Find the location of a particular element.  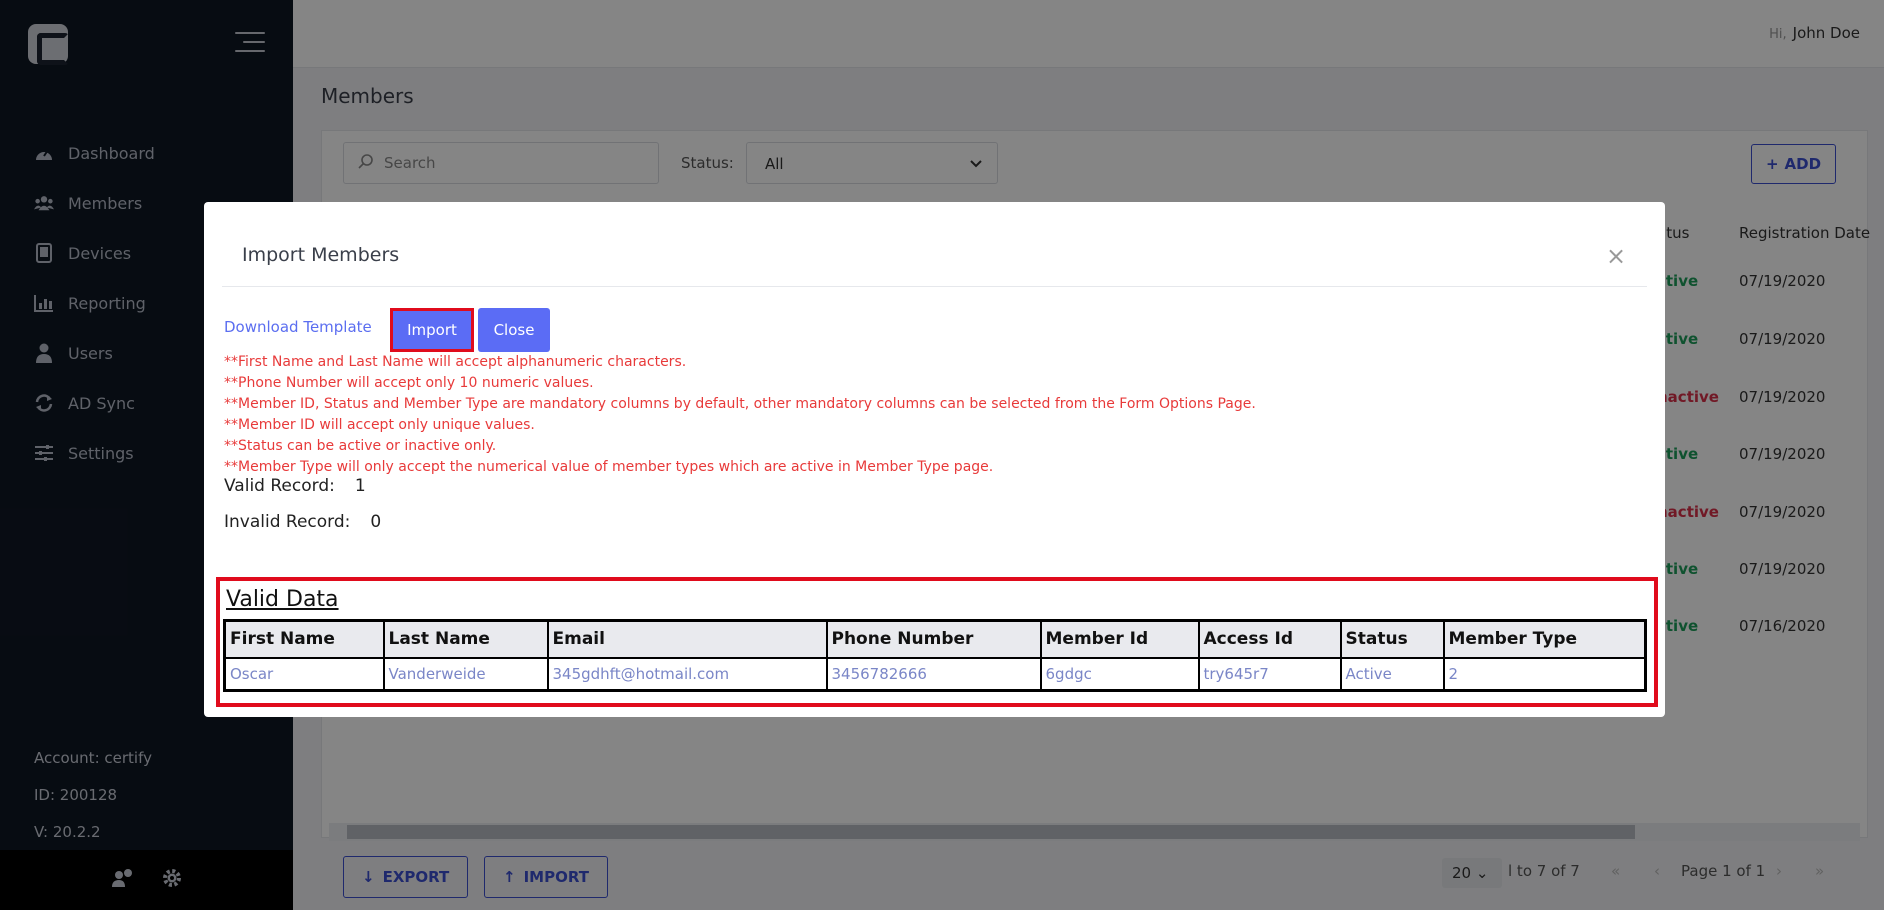

column-header: Email is located at coordinates (687, 639).